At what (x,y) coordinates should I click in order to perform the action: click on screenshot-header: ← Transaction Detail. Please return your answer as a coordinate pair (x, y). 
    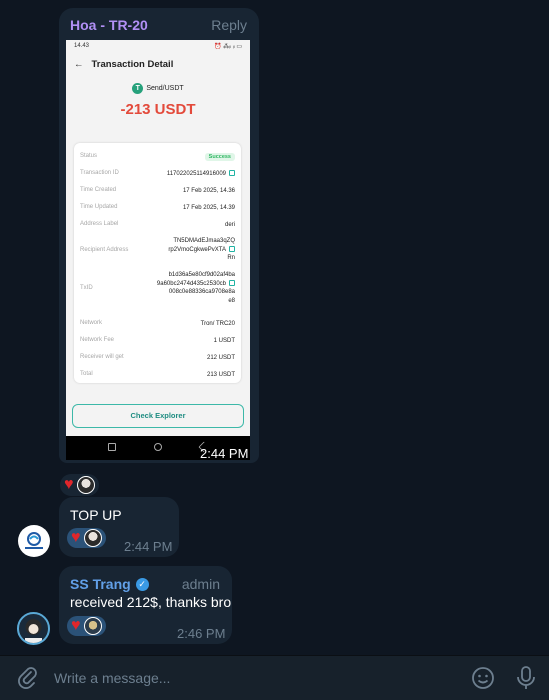
    Looking at the image, I should click on (158, 64).